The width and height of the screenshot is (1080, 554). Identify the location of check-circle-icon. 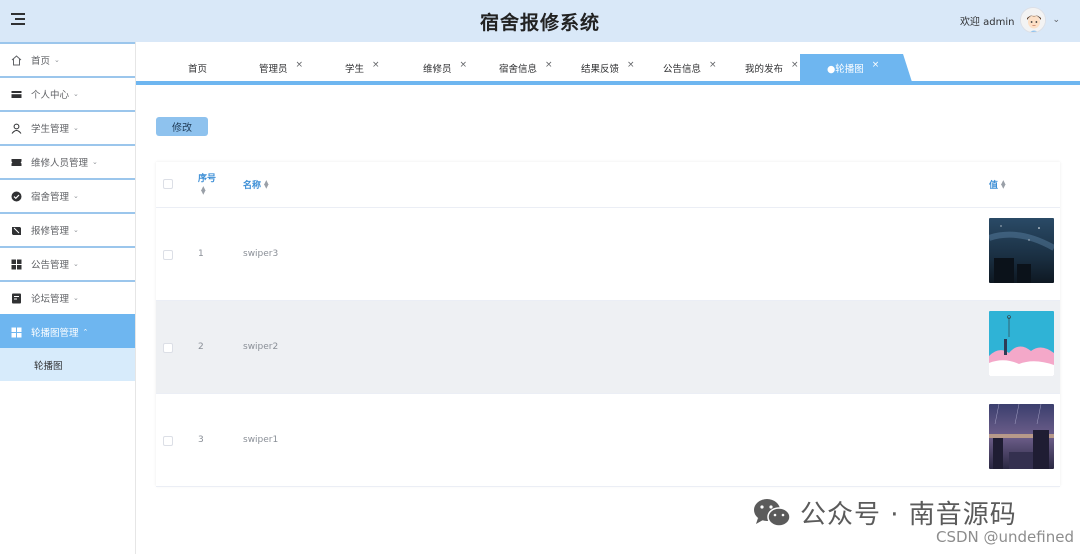
(16, 196).